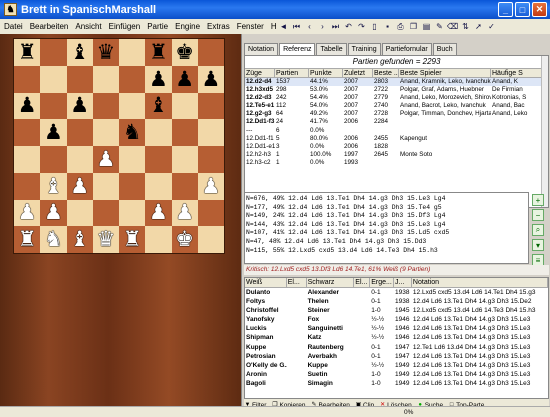  Describe the element at coordinates (491, 26) in the screenshot. I see `marker-icon: ✓` at that location.